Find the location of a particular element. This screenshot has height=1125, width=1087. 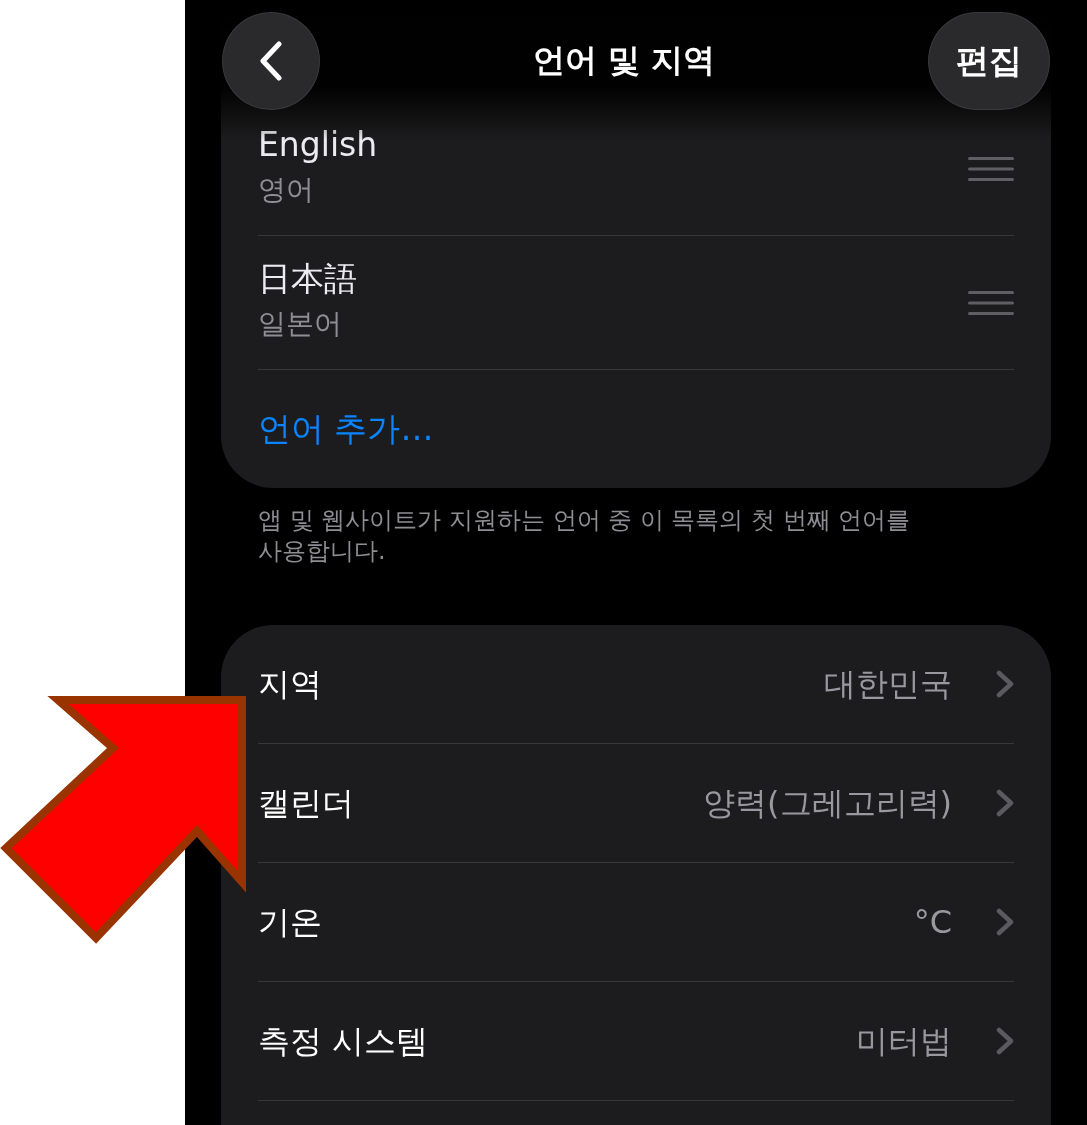

setting-value: 미터법 is located at coordinates (904, 1041).